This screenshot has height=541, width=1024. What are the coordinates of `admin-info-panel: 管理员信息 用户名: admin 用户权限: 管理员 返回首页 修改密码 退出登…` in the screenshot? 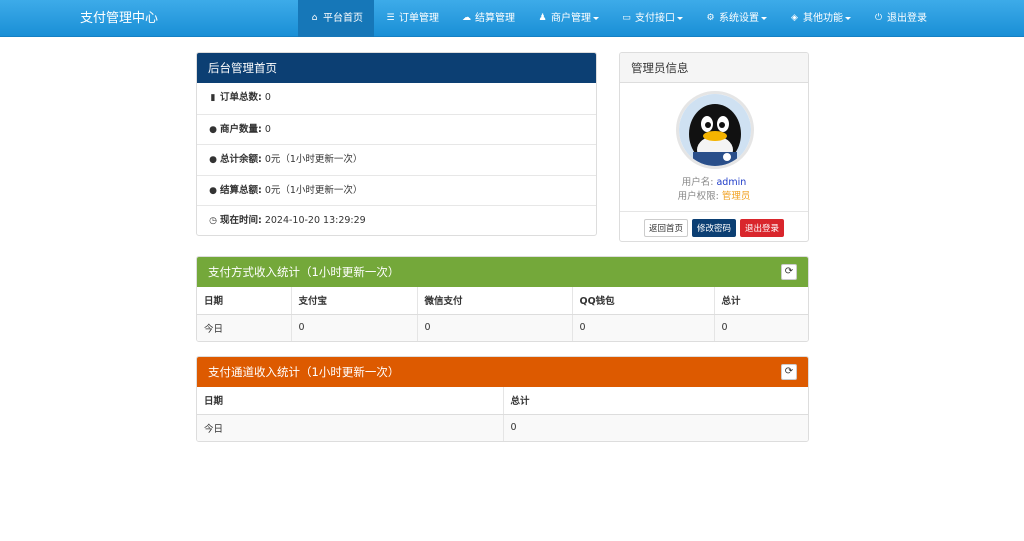 It's located at (714, 147).